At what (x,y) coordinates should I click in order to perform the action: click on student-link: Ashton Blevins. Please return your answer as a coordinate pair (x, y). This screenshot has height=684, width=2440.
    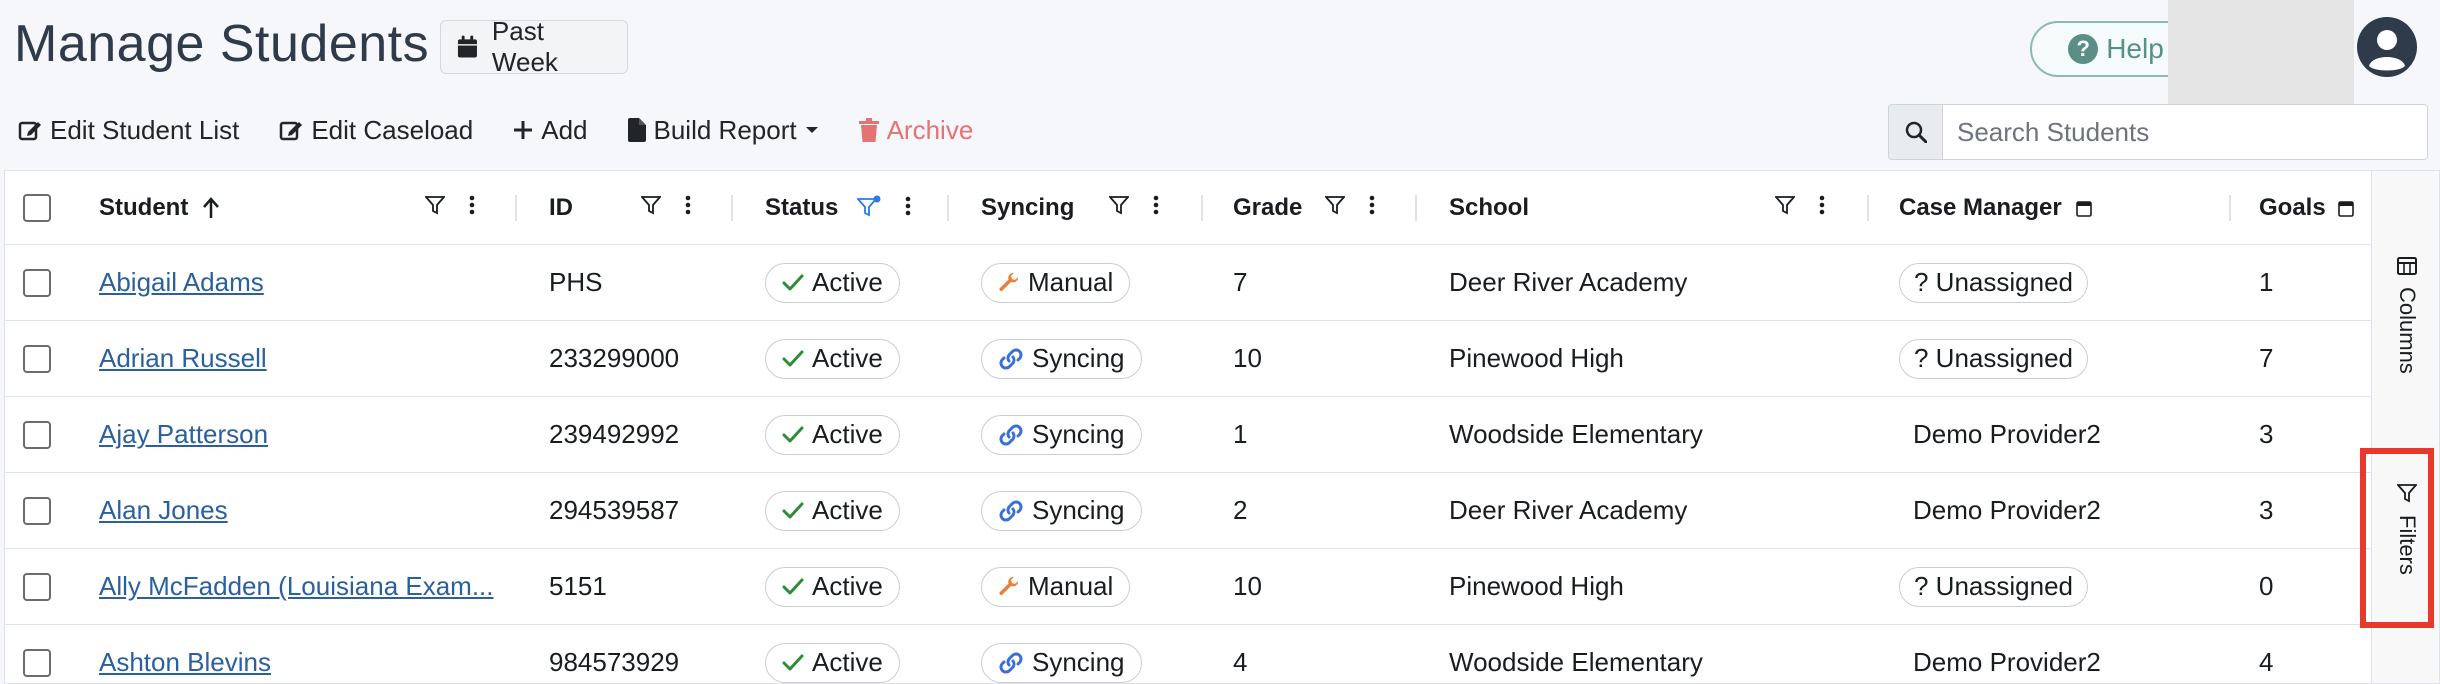
    Looking at the image, I should click on (185, 662).